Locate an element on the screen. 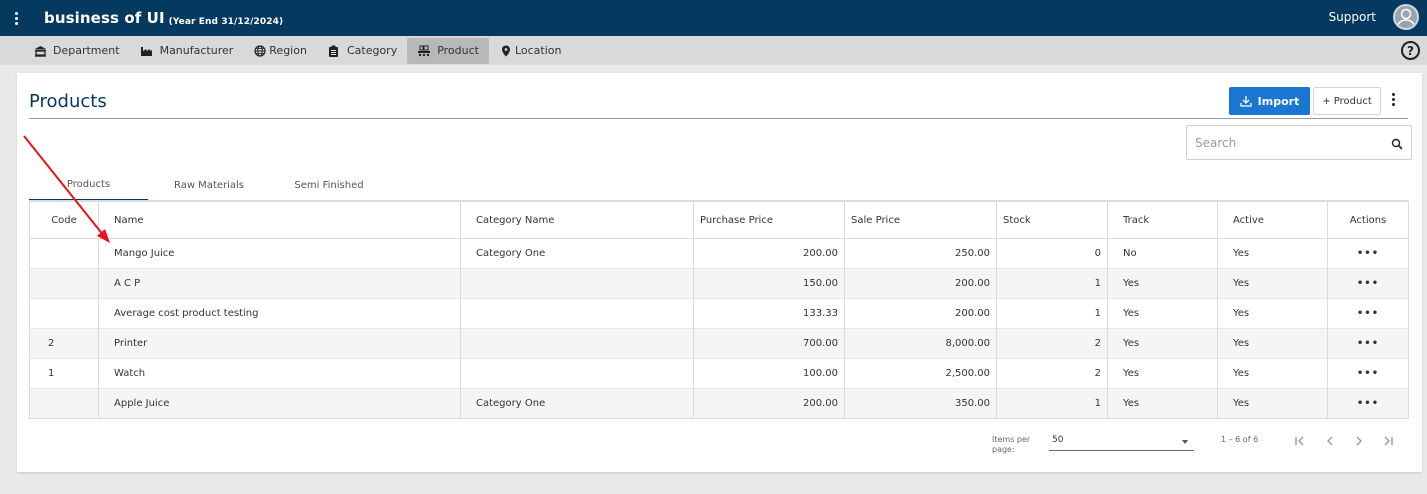 This screenshot has height=494, width=1427. cell-code: 2 is located at coordinates (64, 343).